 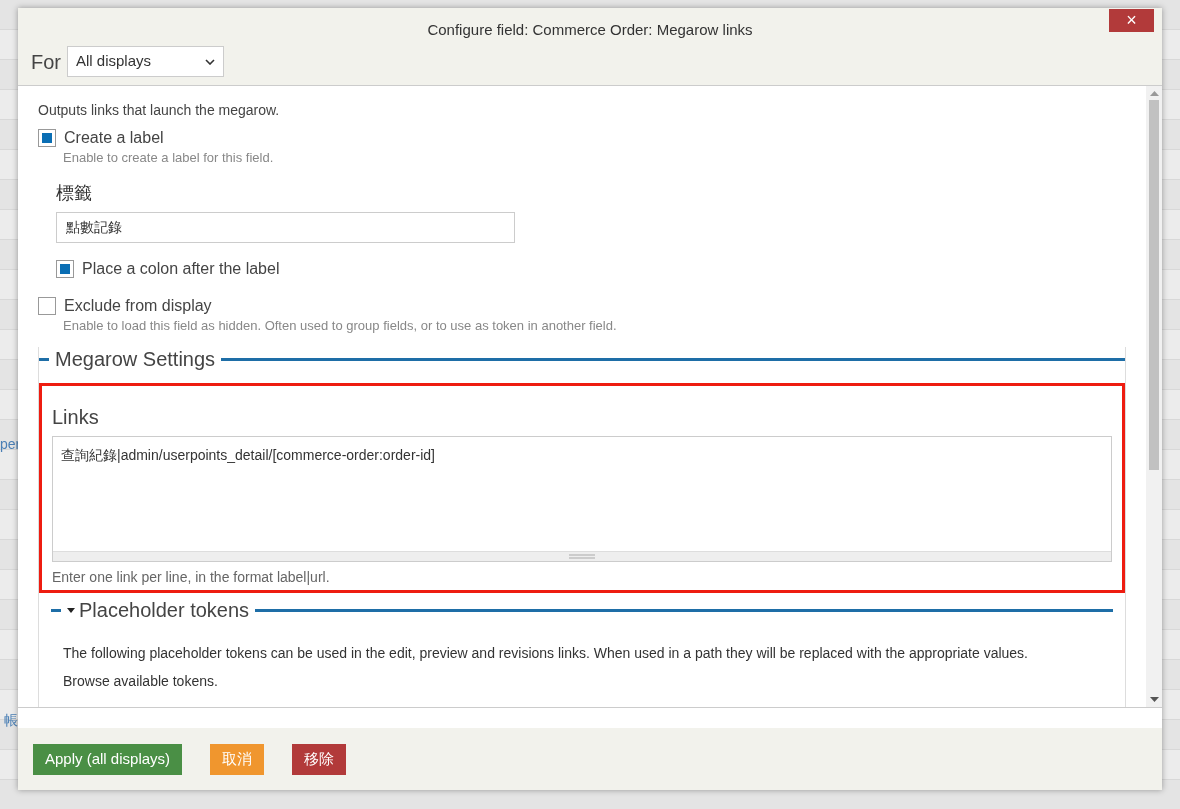 What do you see at coordinates (319, 759) in the screenshot?
I see `dialog-button: 移除` at bounding box center [319, 759].